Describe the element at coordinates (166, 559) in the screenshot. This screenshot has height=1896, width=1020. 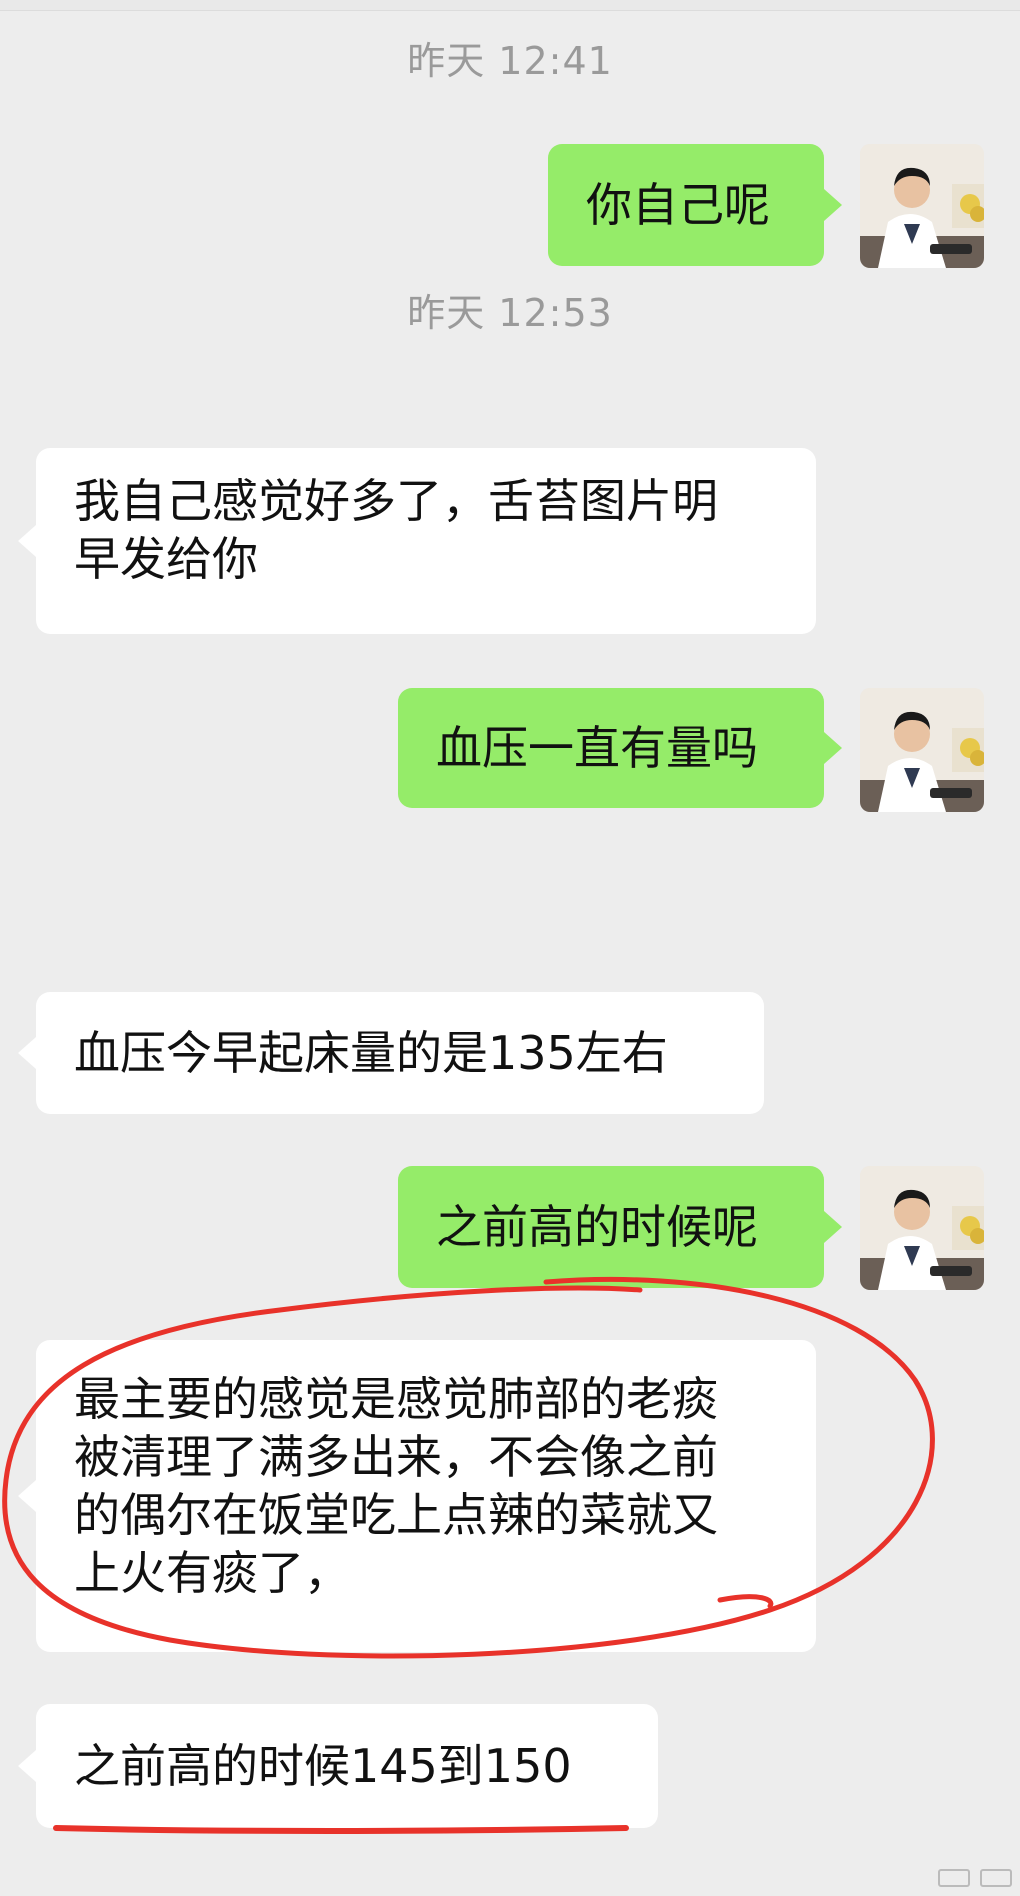
I see `message-line: 早发给你` at that location.